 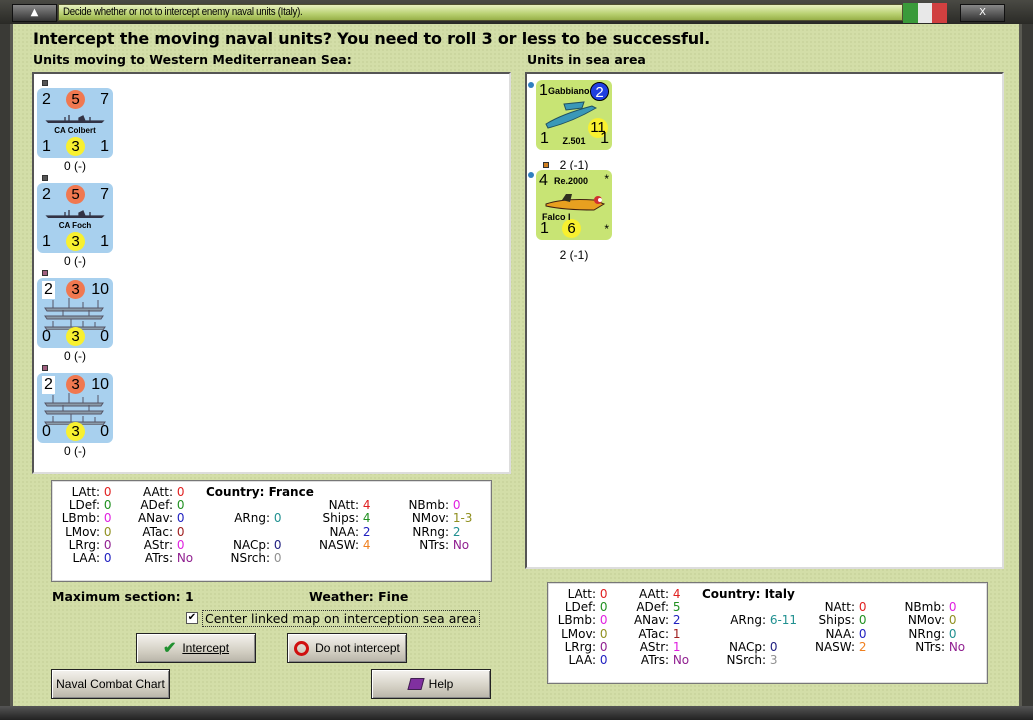 I want to click on intercept-button: ✔ Intercept, so click(x=196, y=648).